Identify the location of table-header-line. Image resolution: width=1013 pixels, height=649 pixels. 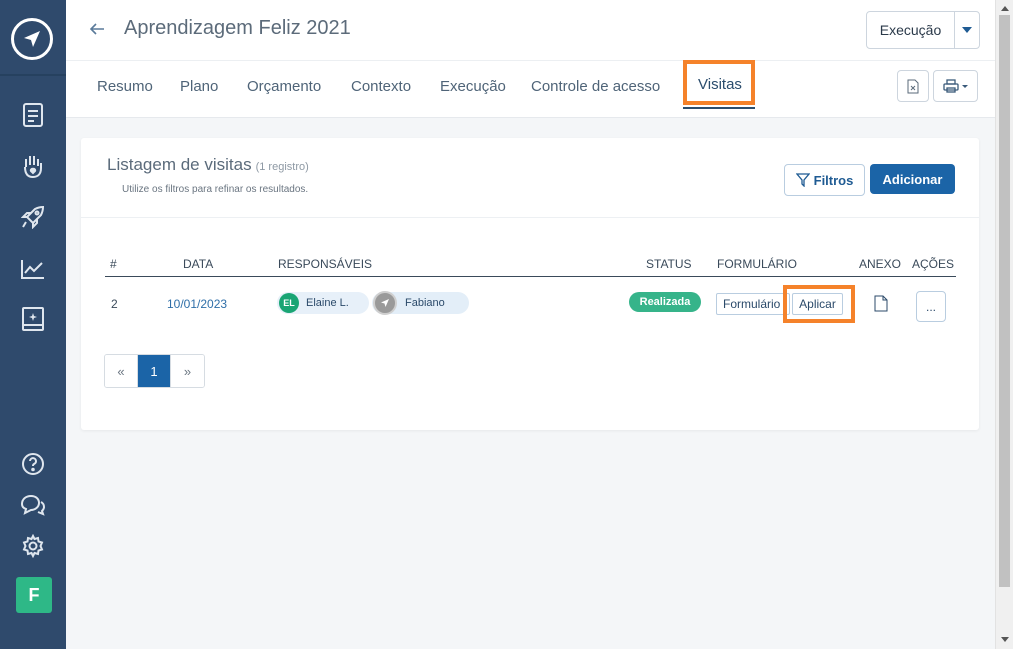
(530, 276).